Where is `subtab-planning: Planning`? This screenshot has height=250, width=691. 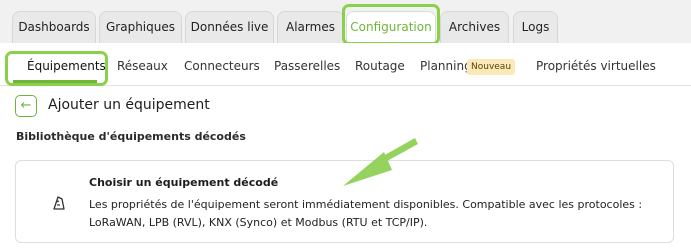 subtab-planning: Planning is located at coordinates (446, 66).